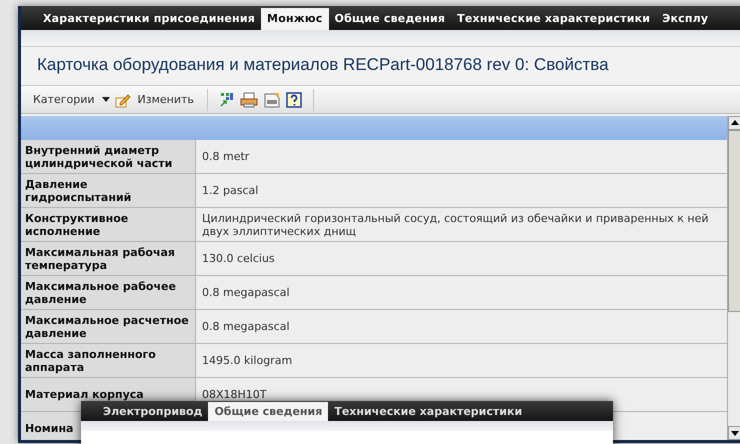 Image resolution: width=740 pixels, height=444 pixels. I want to click on document-icon, so click(271, 100).